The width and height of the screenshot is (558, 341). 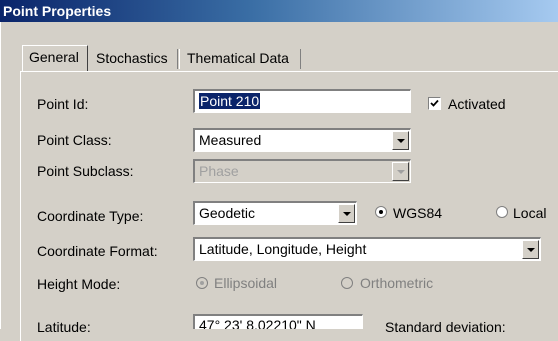 What do you see at coordinates (219, 171) in the screenshot?
I see `point-subclass-value: Phase` at bounding box center [219, 171].